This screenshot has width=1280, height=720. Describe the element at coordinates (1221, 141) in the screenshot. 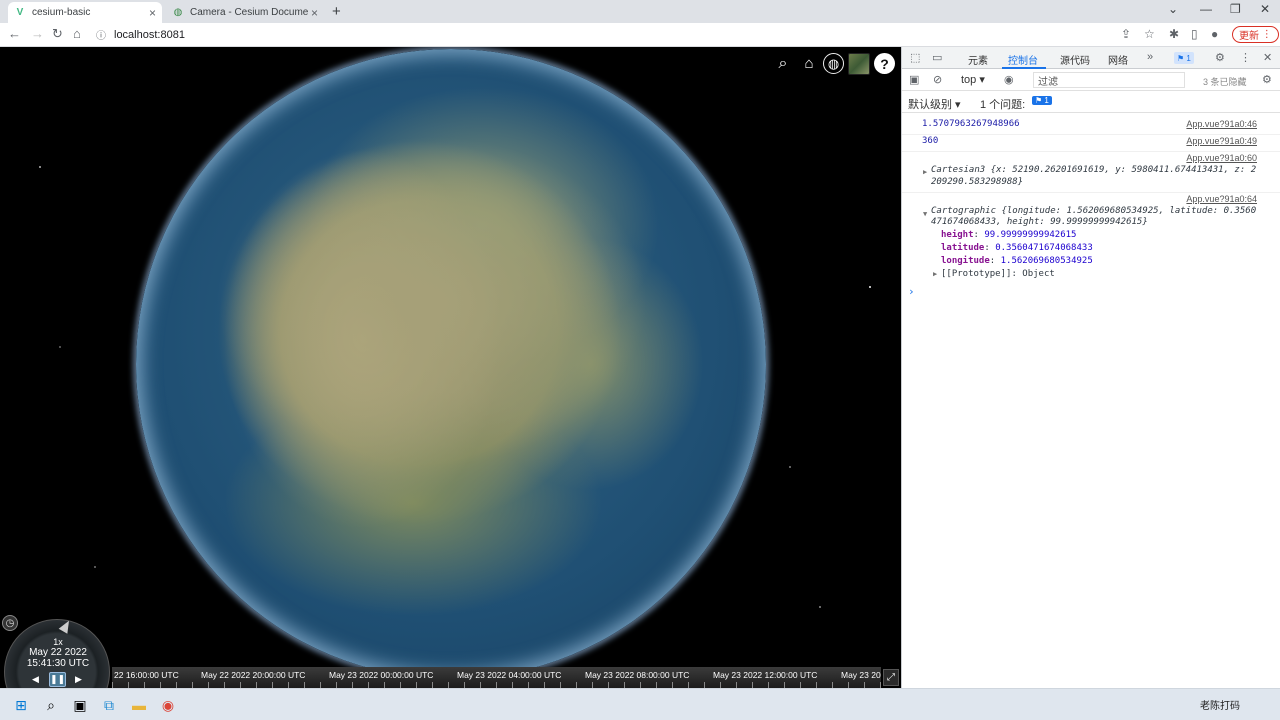

I see `source-link: App.vue?91a0:49` at that location.